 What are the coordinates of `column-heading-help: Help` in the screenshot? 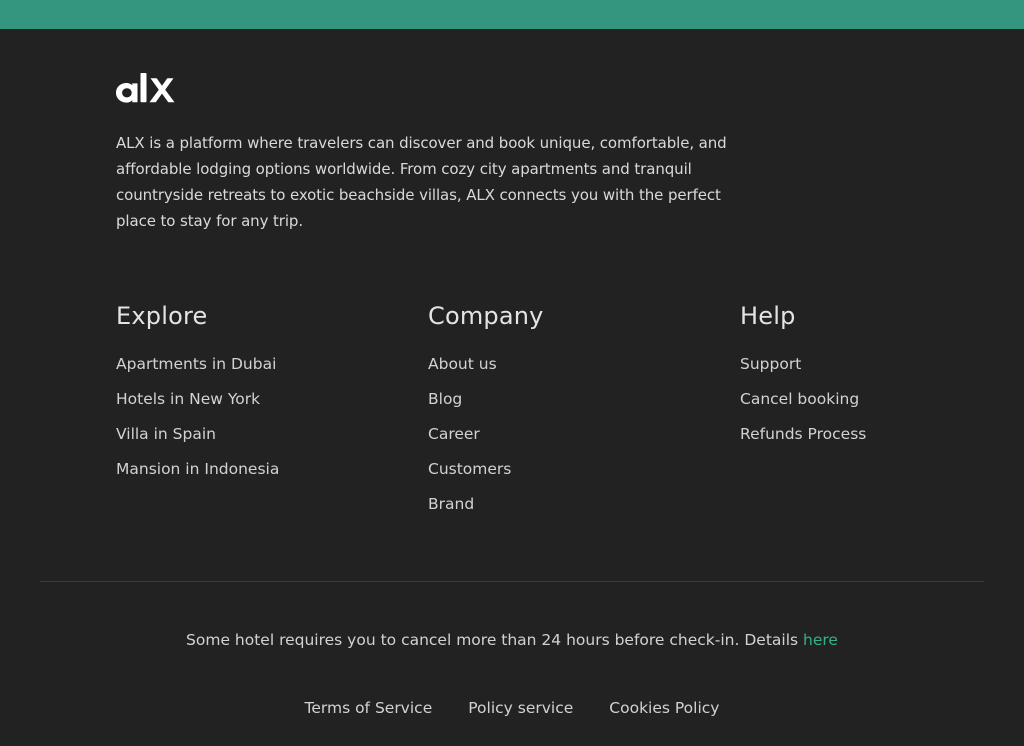 It's located at (768, 316).